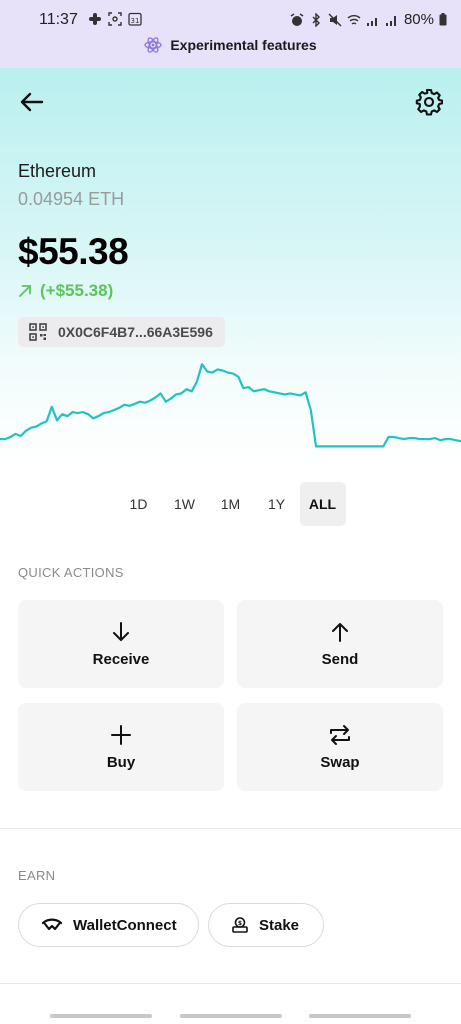 This screenshot has height=1024, width=461. Describe the element at coordinates (297, 19) in the screenshot. I see `alarm-icon` at that location.